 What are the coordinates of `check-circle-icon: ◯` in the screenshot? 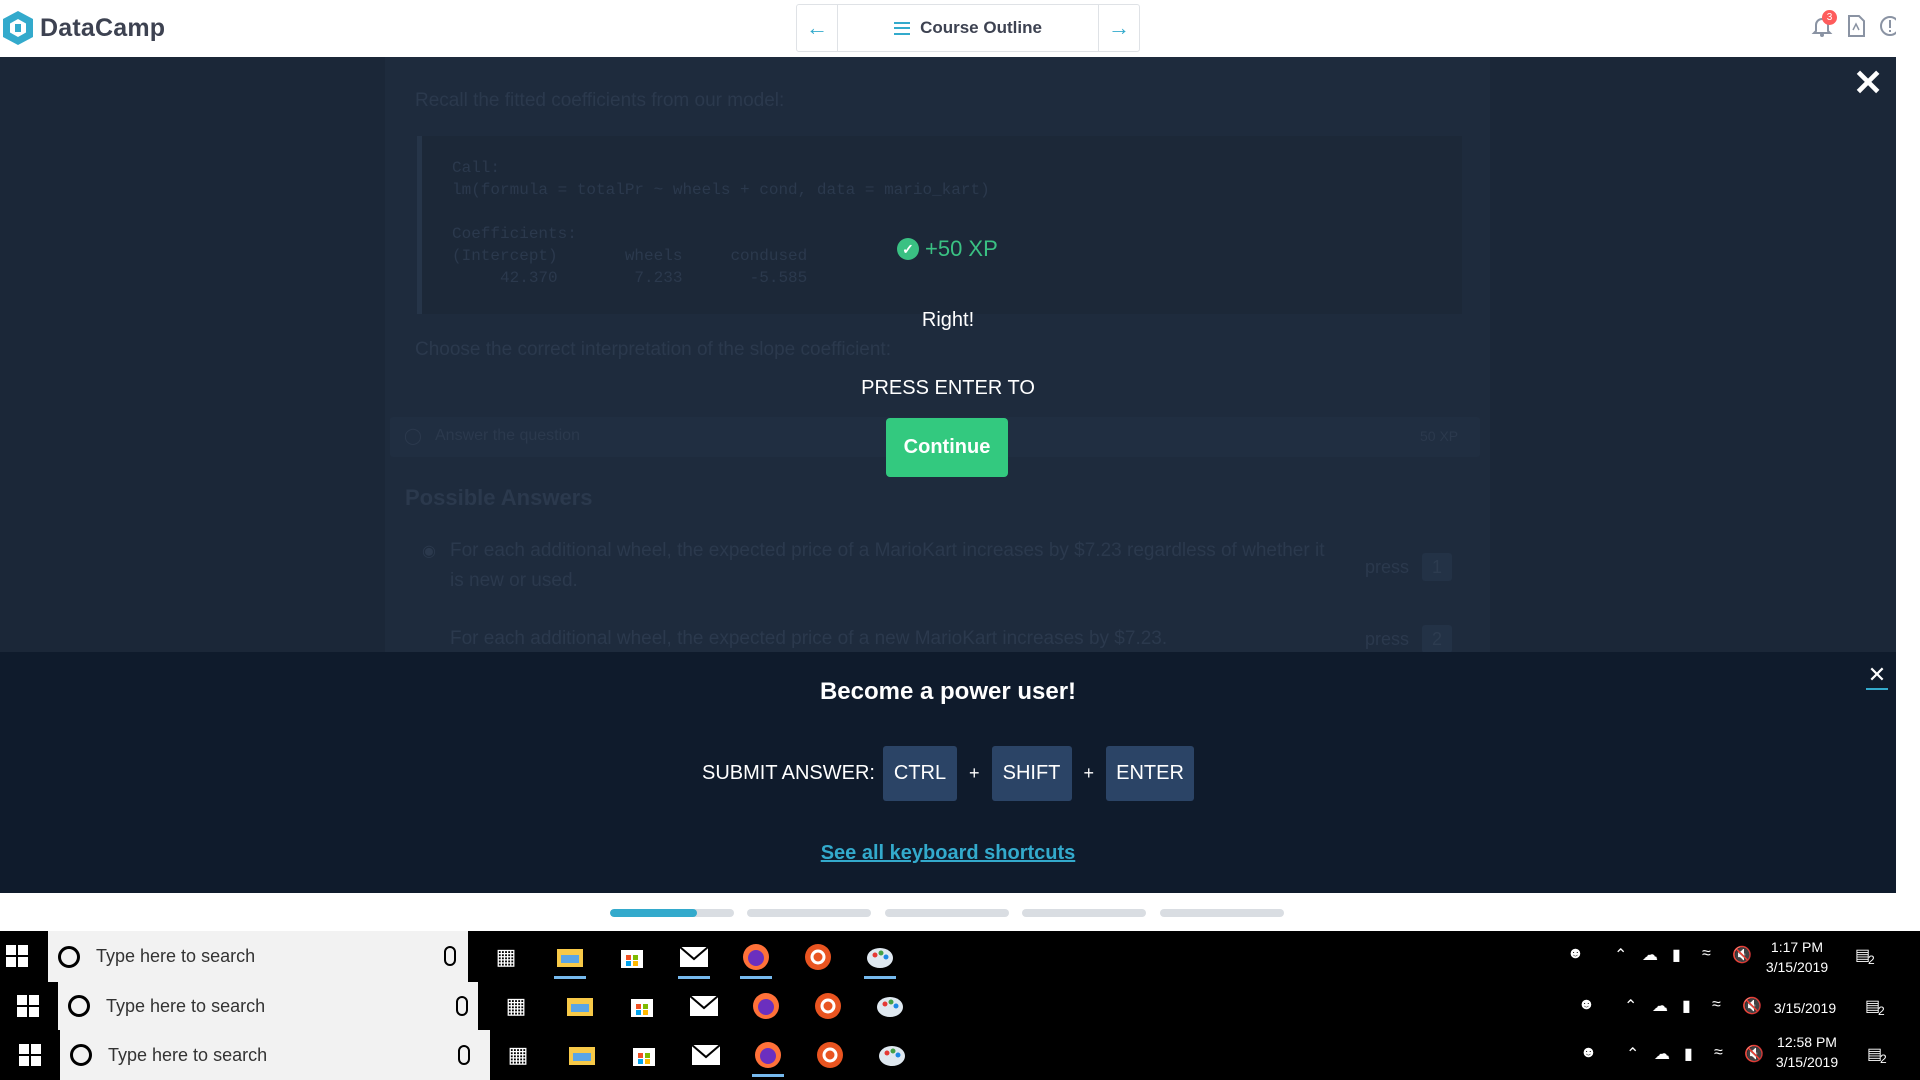 It's located at (413, 436).